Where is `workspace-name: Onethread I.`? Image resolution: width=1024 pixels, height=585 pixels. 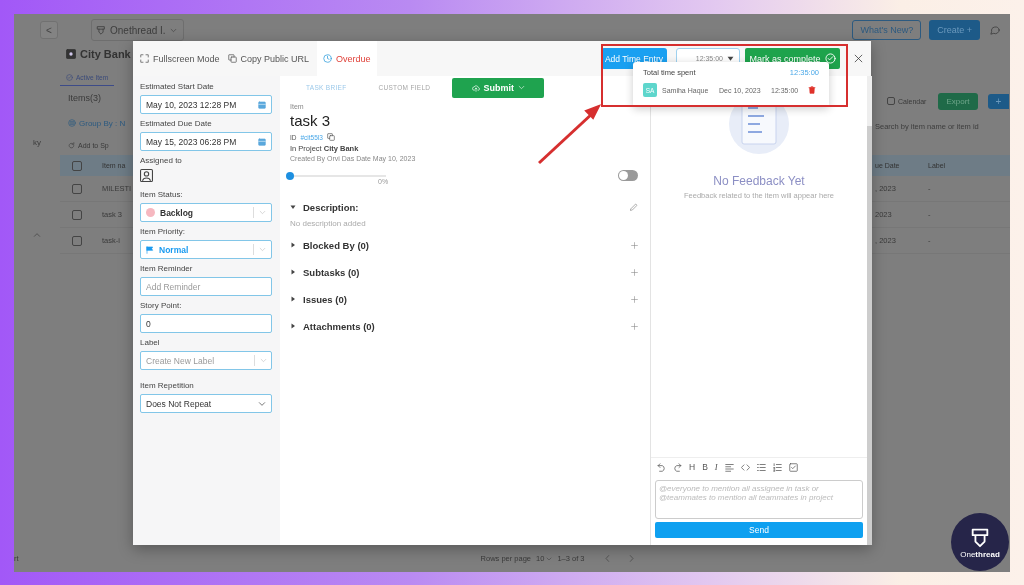 workspace-name: Onethread I. is located at coordinates (138, 30).